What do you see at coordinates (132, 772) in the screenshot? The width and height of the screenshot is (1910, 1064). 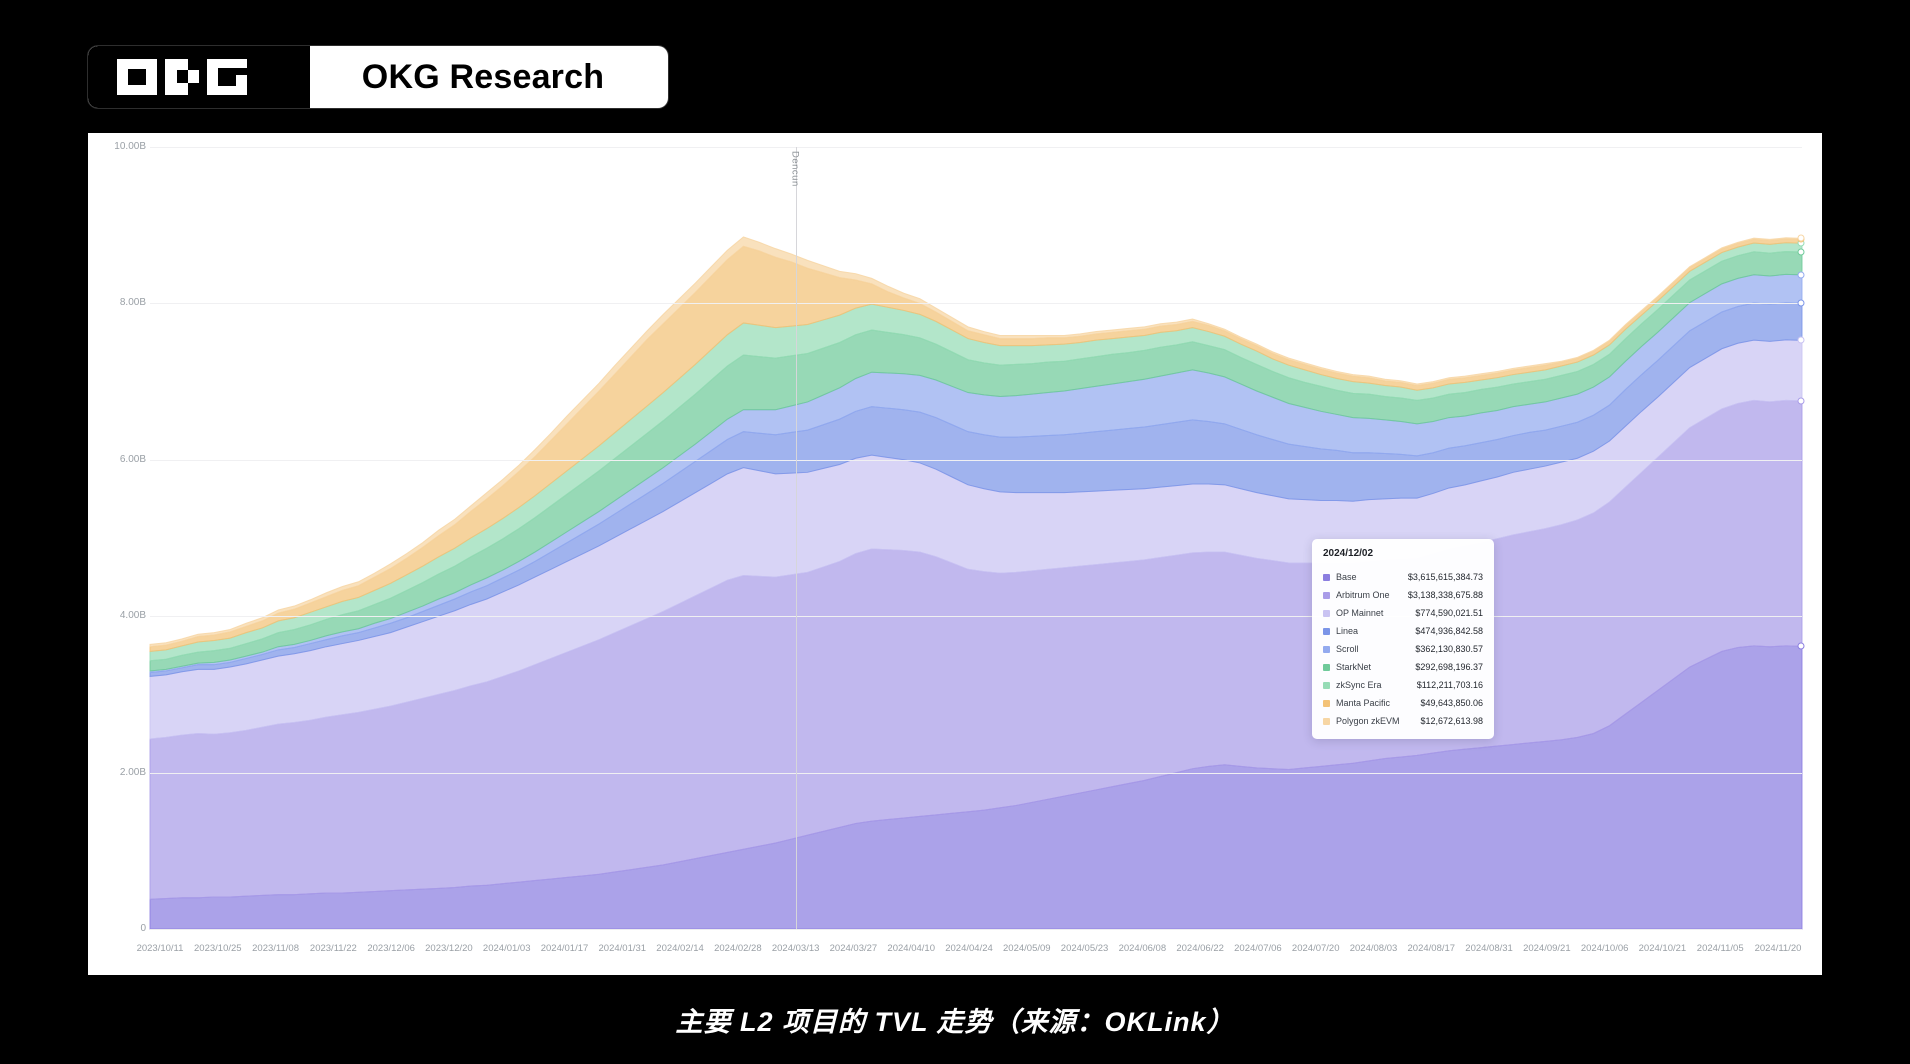 I see `y-axis-tick-label: 2.00B` at bounding box center [132, 772].